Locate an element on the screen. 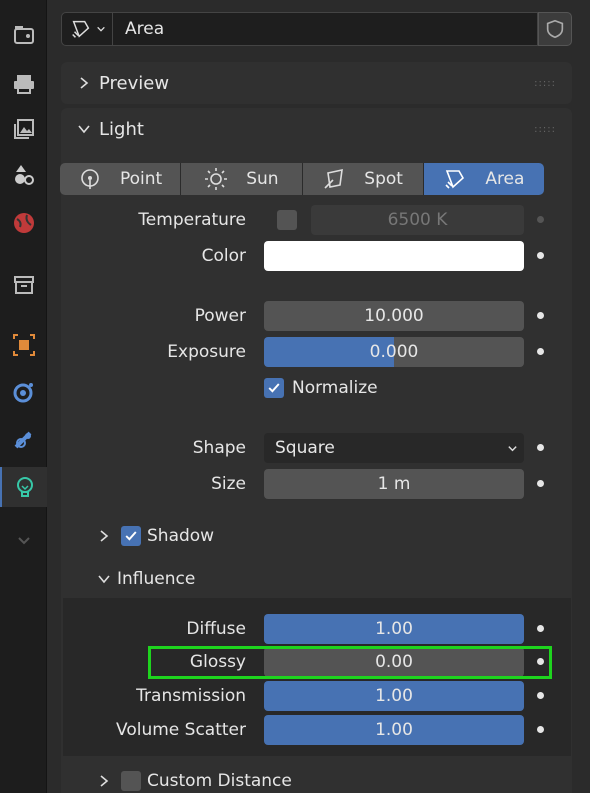 Image resolution: width=590 pixels, height=793 pixels. preview-panel-header: Preview is located at coordinates (316, 83).